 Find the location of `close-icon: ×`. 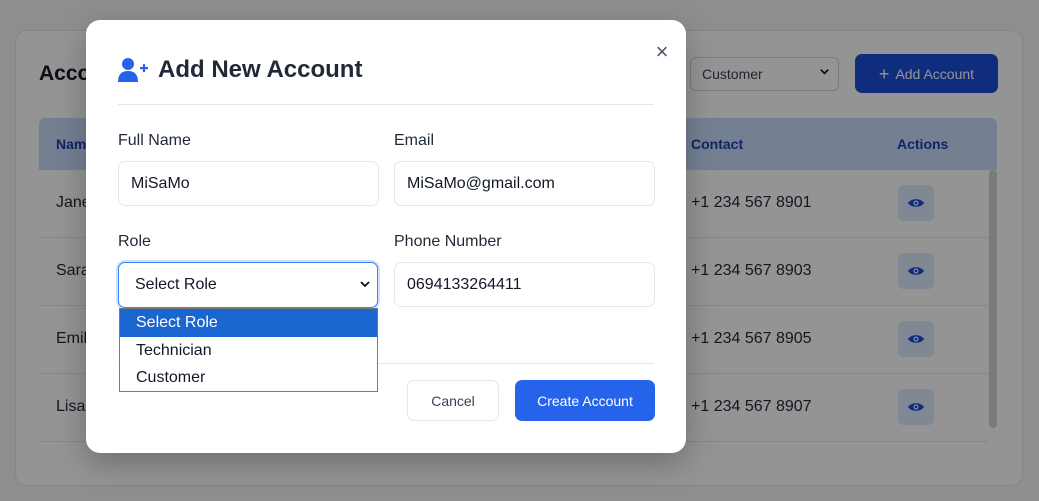

close-icon: × is located at coordinates (662, 52).